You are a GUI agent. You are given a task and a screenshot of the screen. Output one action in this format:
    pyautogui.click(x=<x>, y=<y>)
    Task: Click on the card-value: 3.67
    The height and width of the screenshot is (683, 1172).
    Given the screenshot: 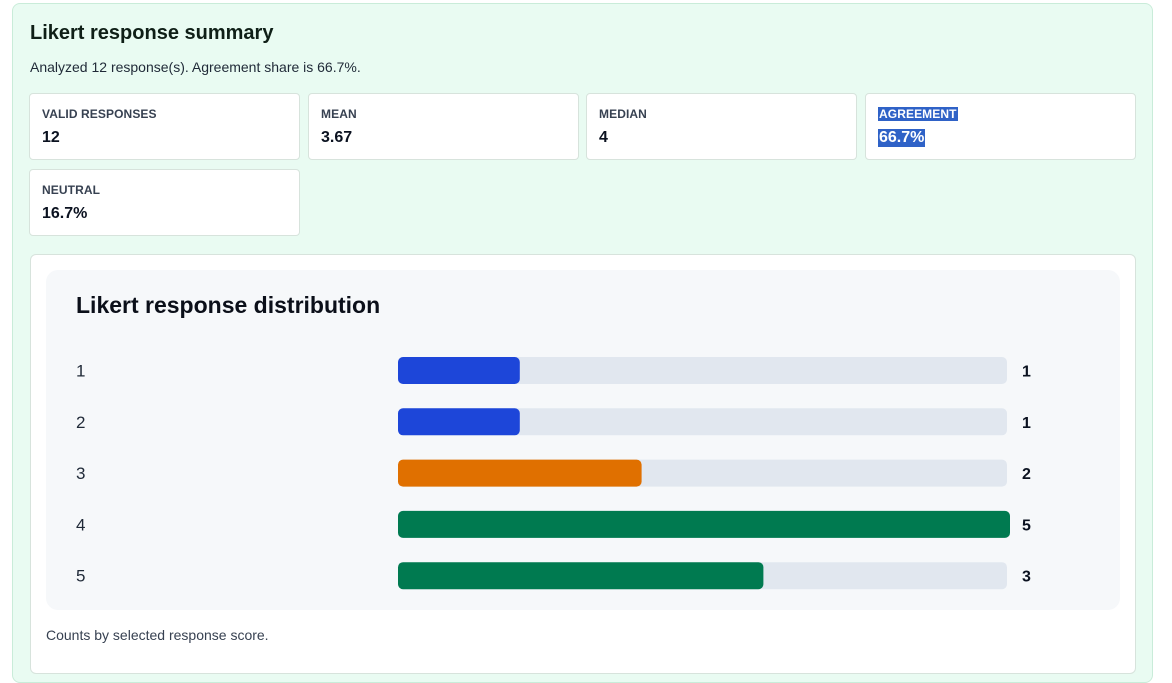 What is the action you would take?
    pyautogui.click(x=337, y=137)
    